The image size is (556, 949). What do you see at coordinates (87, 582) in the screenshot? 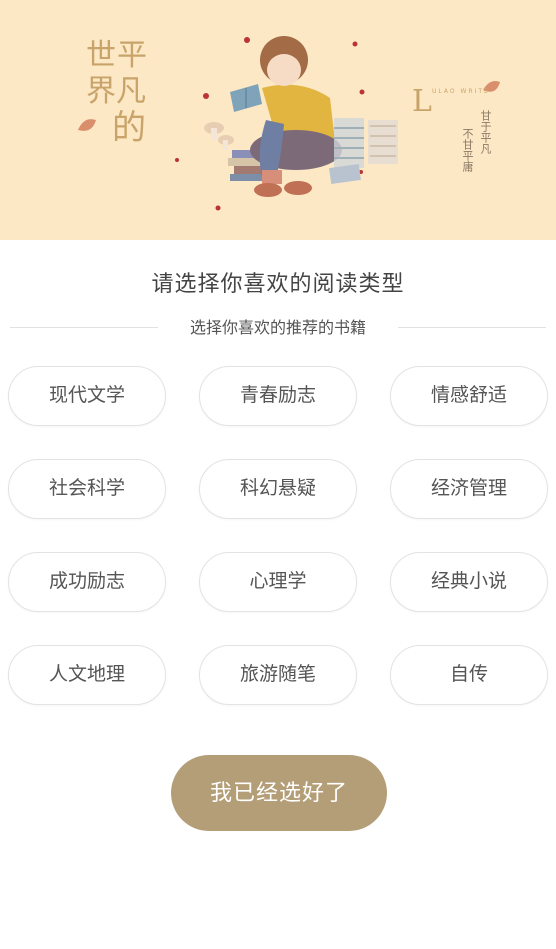
I see `category-chip: 成功励志` at bounding box center [87, 582].